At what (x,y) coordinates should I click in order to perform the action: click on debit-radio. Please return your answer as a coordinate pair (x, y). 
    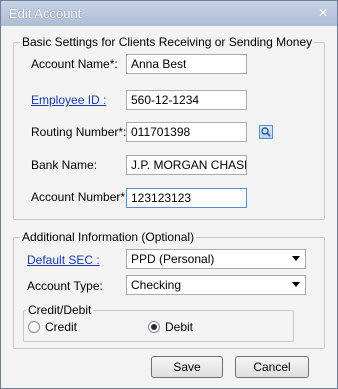
    Looking at the image, I should click on (154, 327).